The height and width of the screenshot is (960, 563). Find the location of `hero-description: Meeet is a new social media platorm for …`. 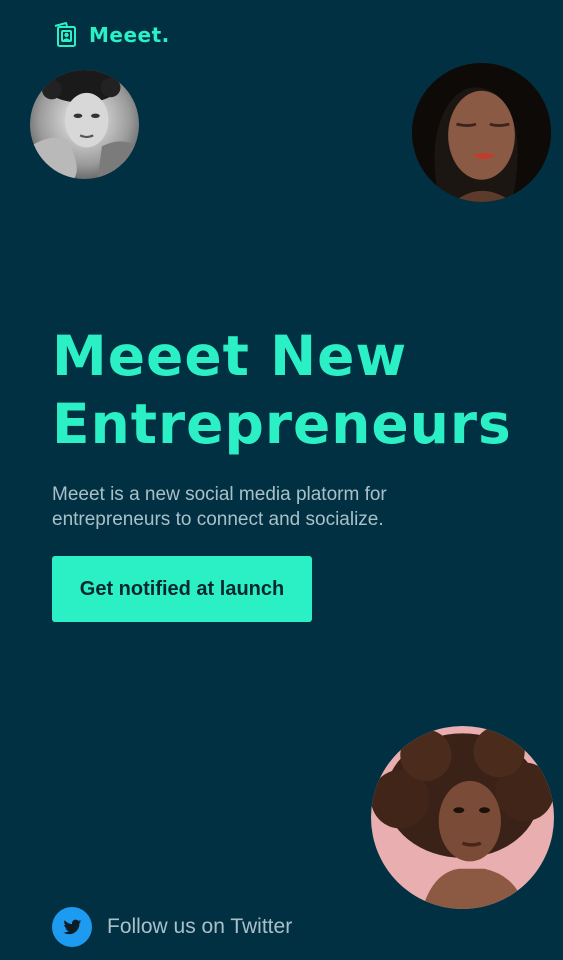

hero-description: Meeet is a new social media platorm for … is located at coordinates (219, 507).